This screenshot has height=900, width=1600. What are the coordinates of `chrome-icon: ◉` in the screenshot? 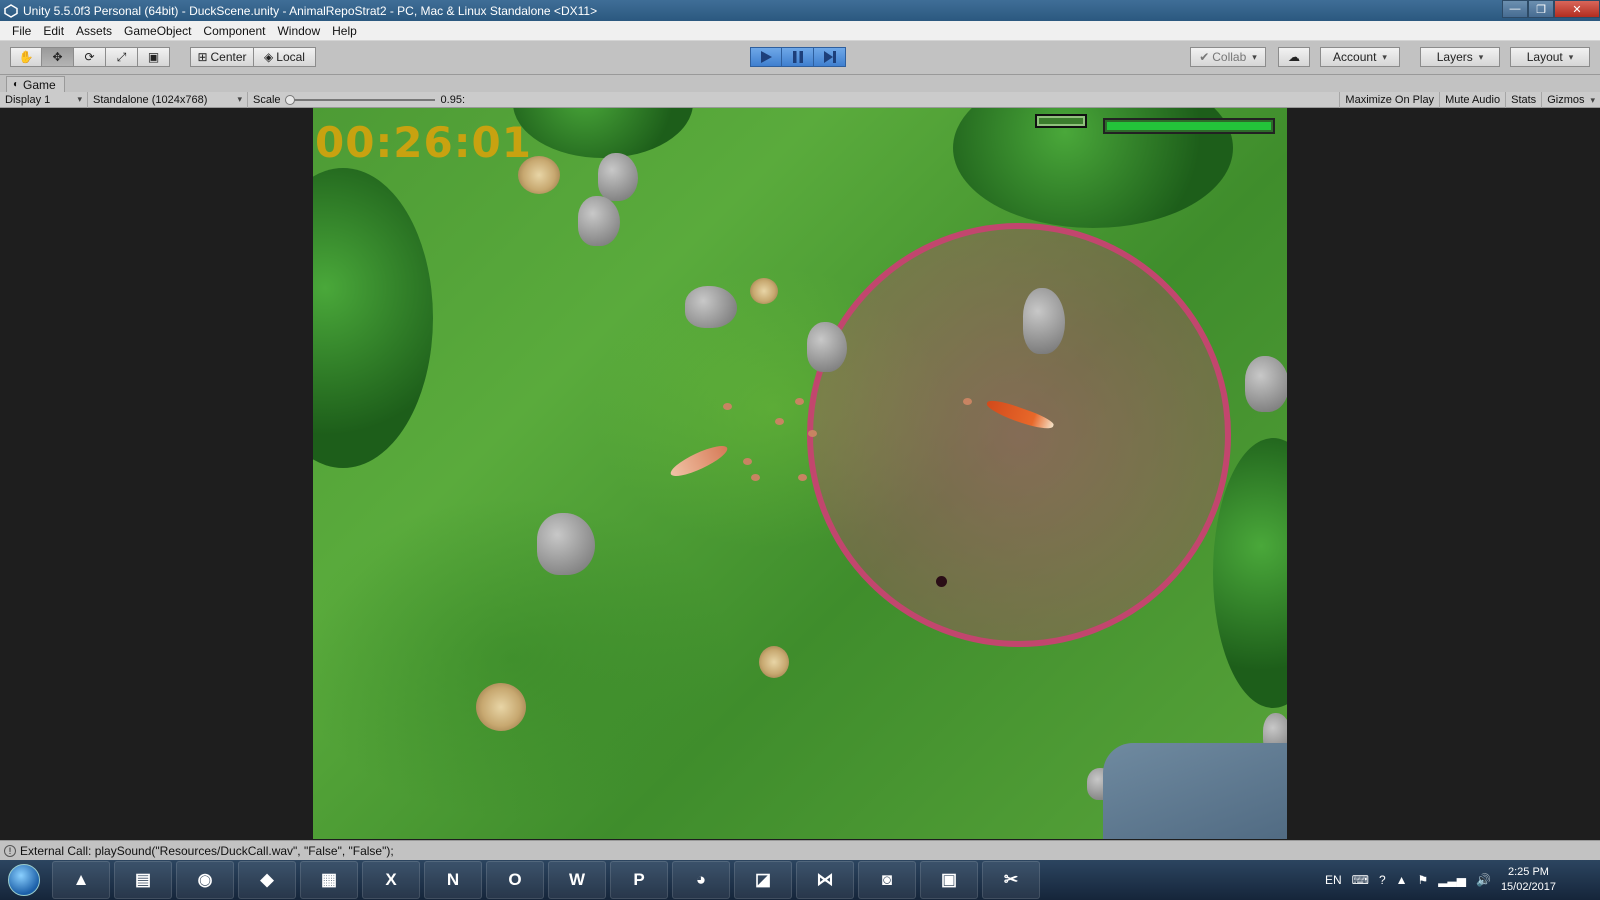 It's located at (205, 879).